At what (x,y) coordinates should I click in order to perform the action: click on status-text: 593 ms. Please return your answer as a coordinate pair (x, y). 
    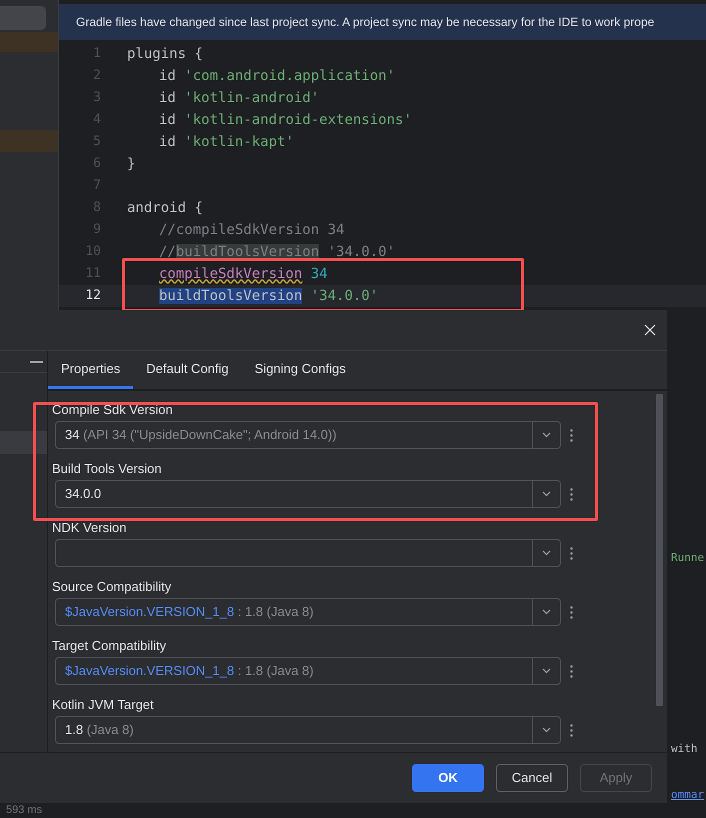
    Looking at the image, I should click on (24, 810).